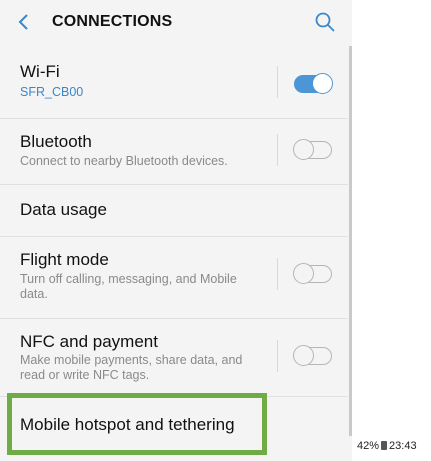 The height and width of the screenshot is (461, 431). I want to click on data-usage-row: Data usage, so click(174, 210).